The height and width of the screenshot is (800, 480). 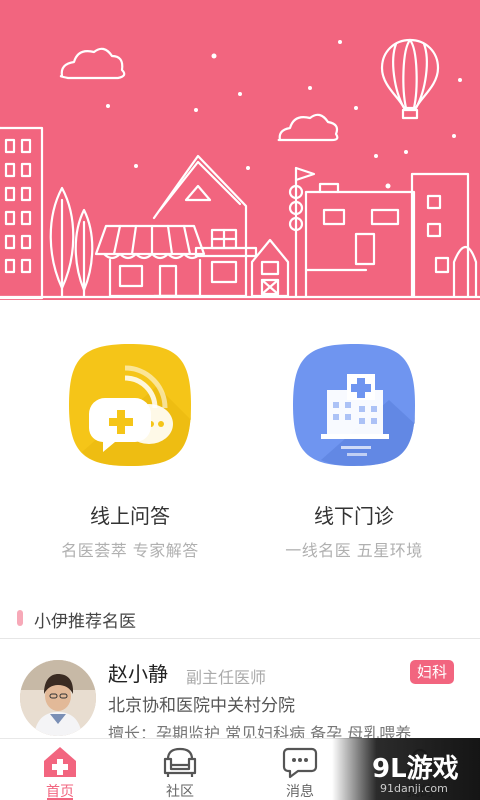 What do you see at coordinates (415, 769) in the screenshot?
I see `watermark-main-text: 9L游戏` at bounding box center [415, 769].